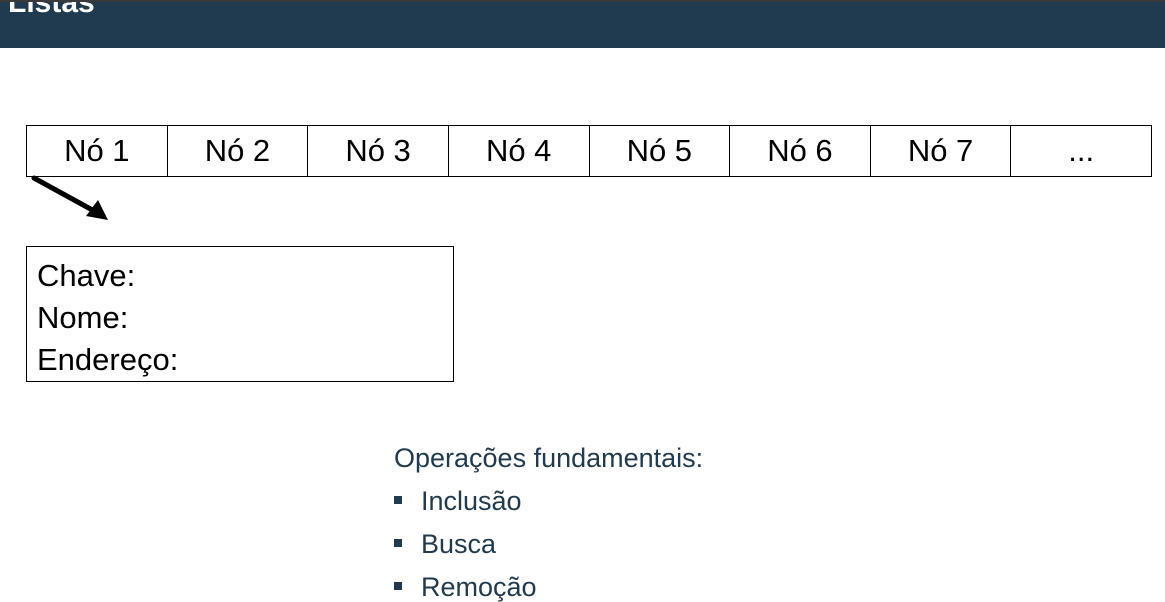 Image resolution: width=1165 pixels, height=602 pixels. I want to click on slide-title: Listas, so click(51, 9).